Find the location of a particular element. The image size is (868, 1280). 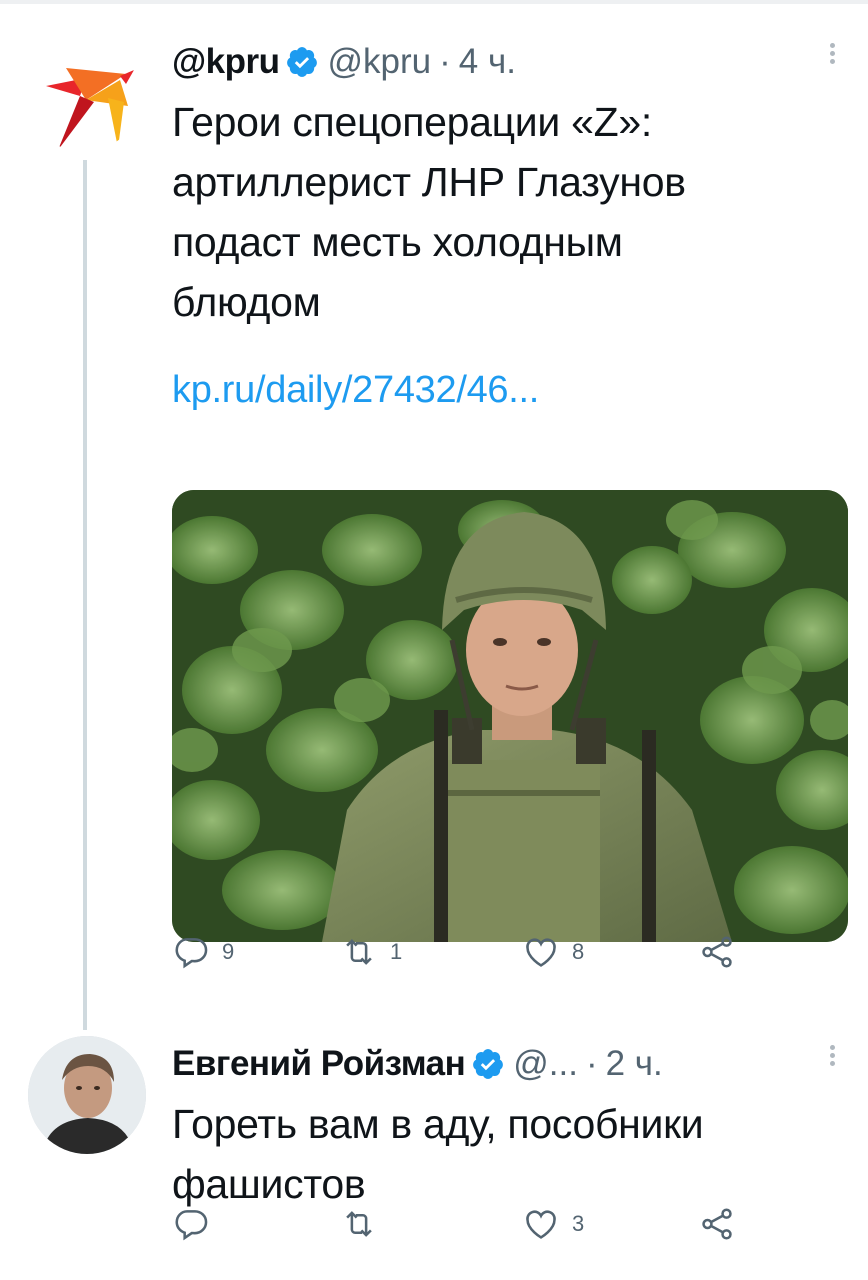

tweet-header: @kpru @kpru · 4 ч. is located at coordinates (505, 62).